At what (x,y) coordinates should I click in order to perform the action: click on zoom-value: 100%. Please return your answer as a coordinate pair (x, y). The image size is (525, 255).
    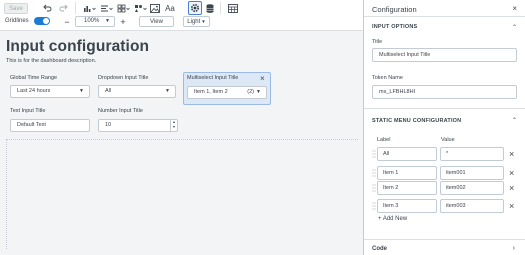
    Looking at the image, I should click on (92, 21).